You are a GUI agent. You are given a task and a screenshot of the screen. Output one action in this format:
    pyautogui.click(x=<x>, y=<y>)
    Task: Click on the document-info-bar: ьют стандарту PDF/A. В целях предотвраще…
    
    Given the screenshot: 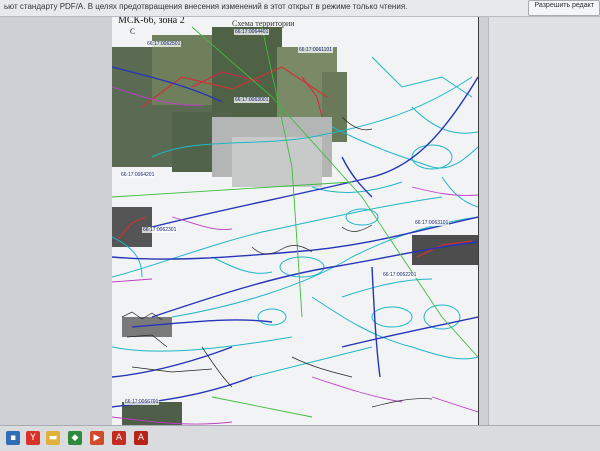 What is the action you would take?
    pyautogui.click(x=300, y=8)
    